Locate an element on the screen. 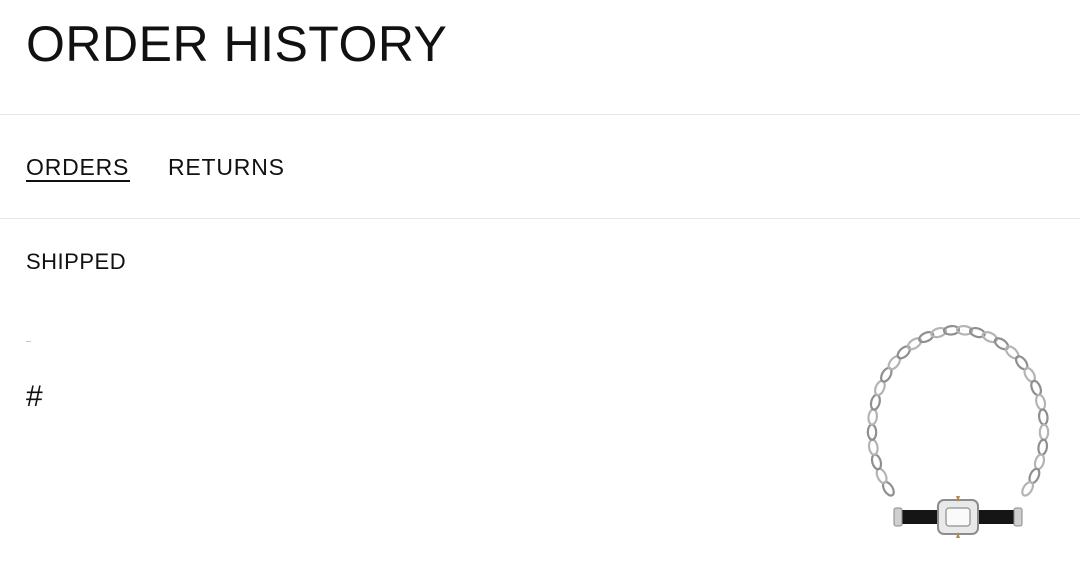  buckle-icon is located at coordinates (958, 517).